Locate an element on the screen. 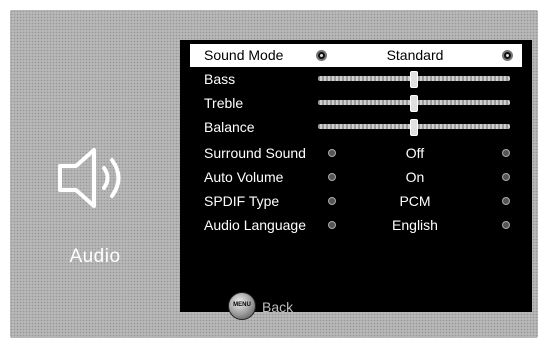 The image size is (547, 346). menu-row-bass: Bass is located at coordinates (356, 80).